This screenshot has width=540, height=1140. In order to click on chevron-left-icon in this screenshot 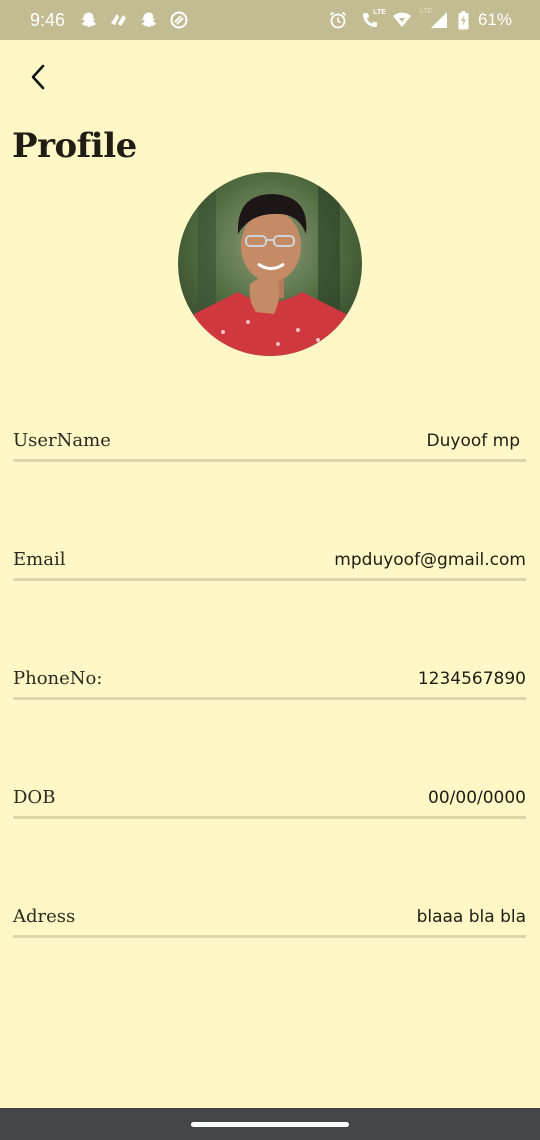, I will do `click(38, 77)`.